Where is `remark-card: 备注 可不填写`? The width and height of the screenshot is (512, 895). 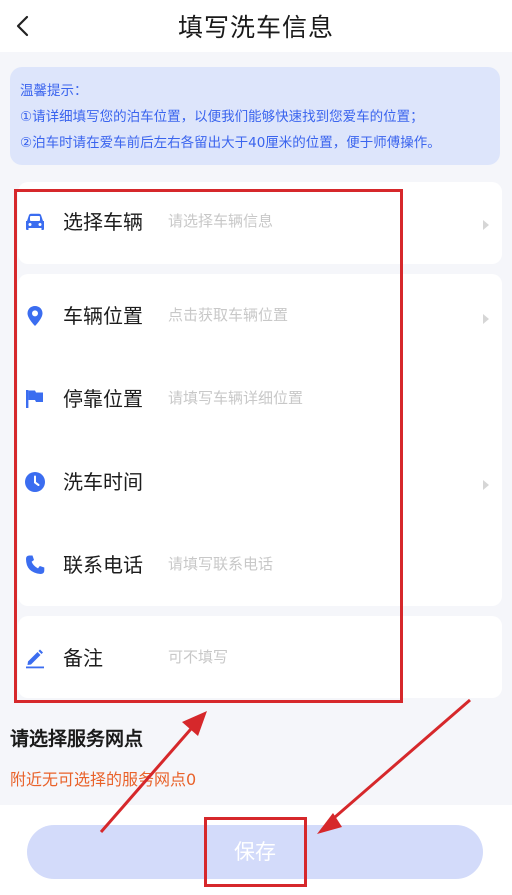 remark-card: 备注 可不填写 is located at coordinates (260, 657).